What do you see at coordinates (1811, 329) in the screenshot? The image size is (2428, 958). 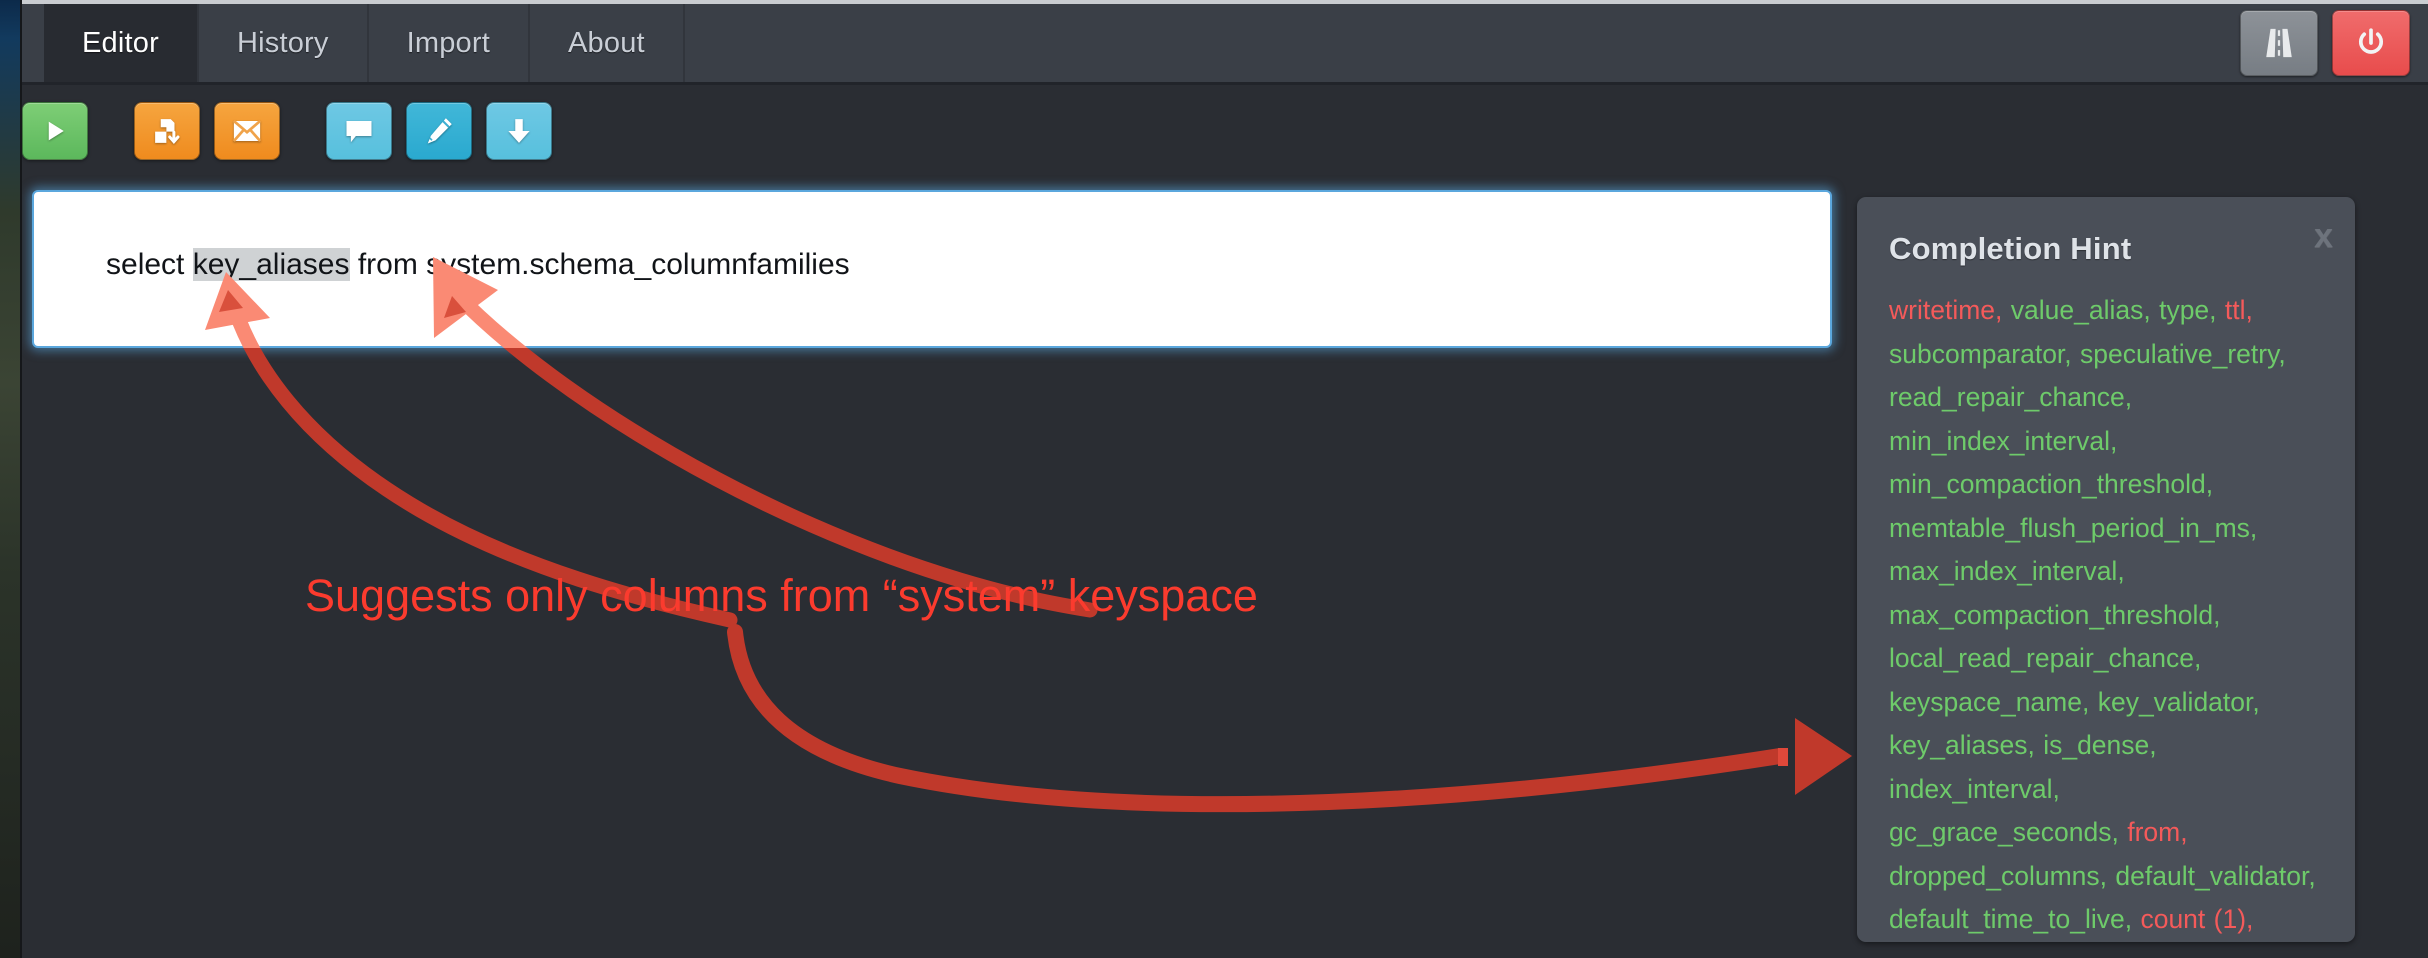 I see `textarea-resize-handle` at bounding box center [1811, 329].